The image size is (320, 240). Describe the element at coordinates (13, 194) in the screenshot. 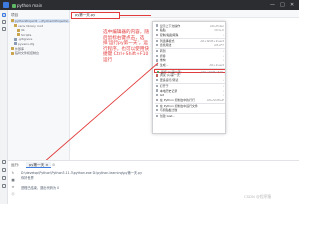

I see `print-icon: ⎙` at that location.